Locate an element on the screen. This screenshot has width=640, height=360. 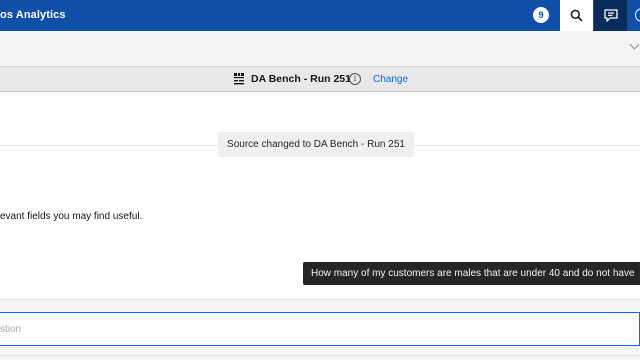
divider is located at coordinates (320, 355).